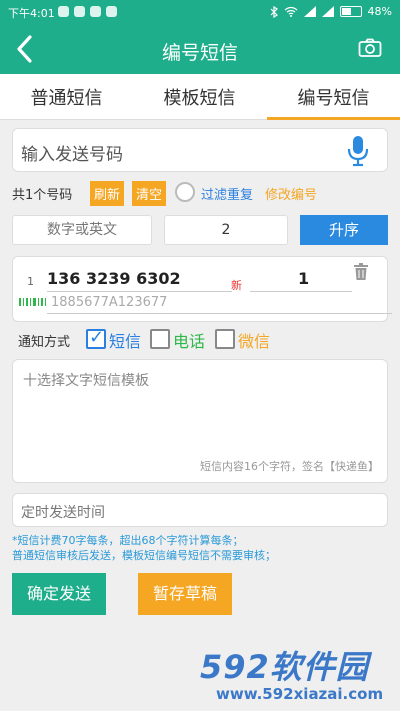 The image size is (400, 711). I want to click on tab-template-sms: 模板短信, so click(199, 97).